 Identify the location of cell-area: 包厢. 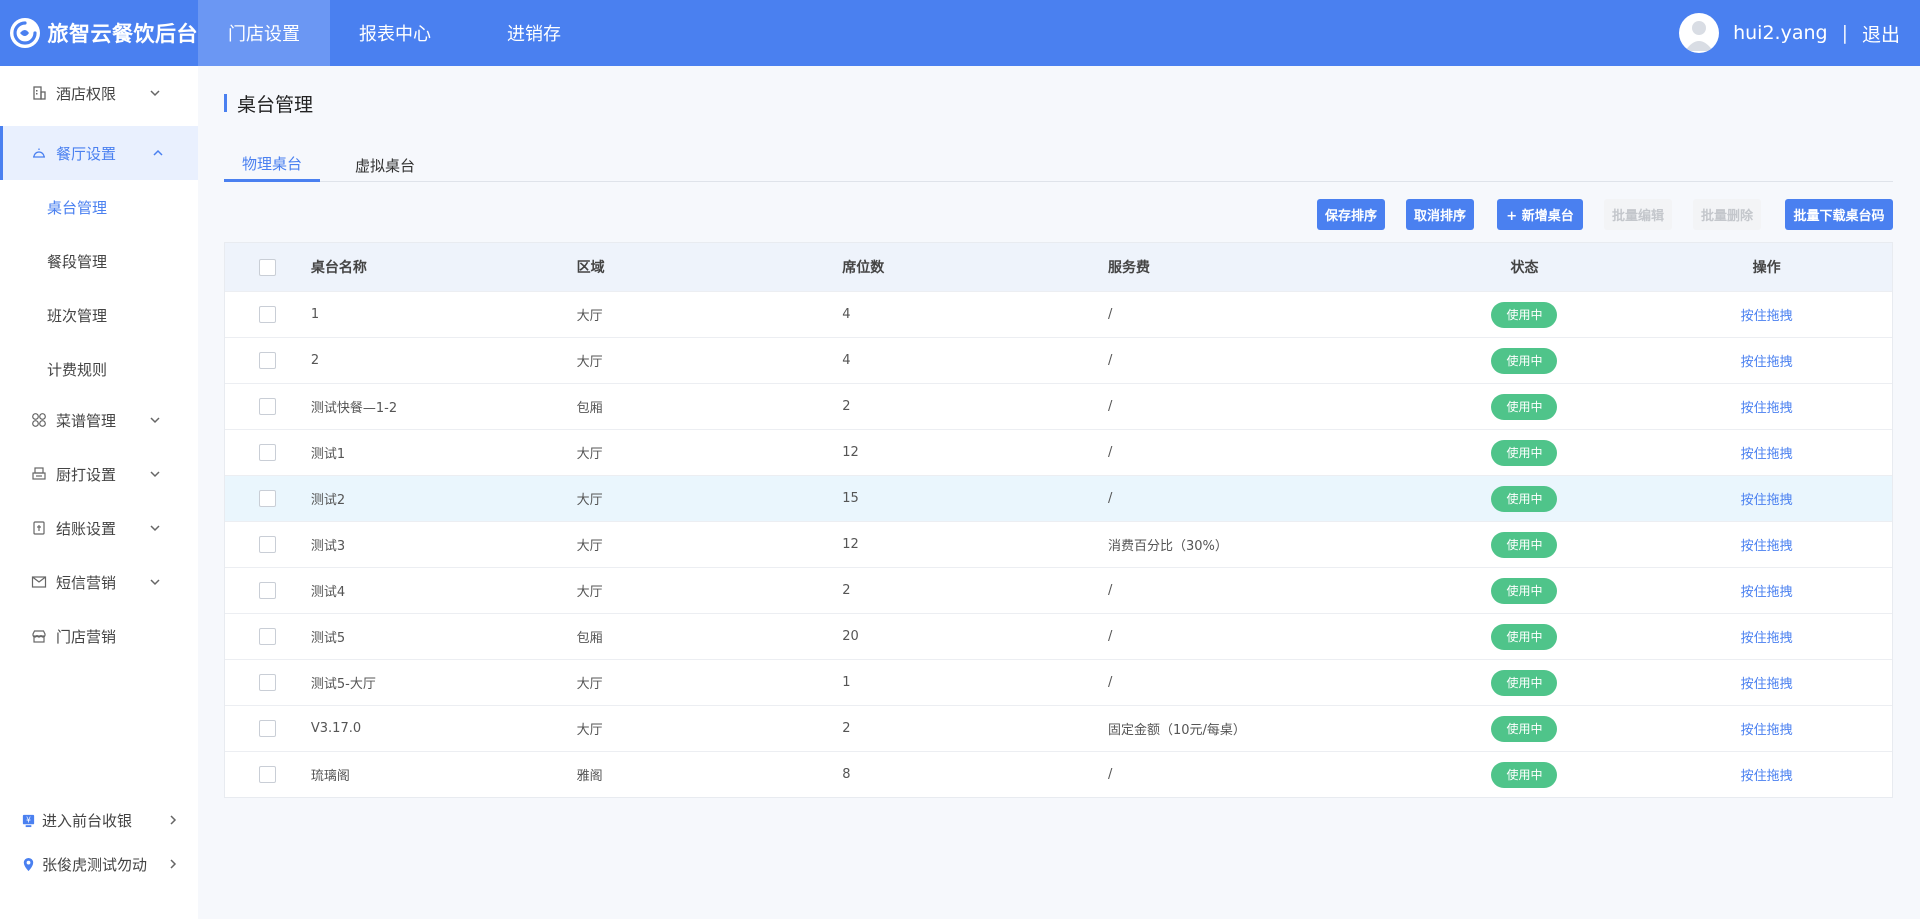
(589, 408).